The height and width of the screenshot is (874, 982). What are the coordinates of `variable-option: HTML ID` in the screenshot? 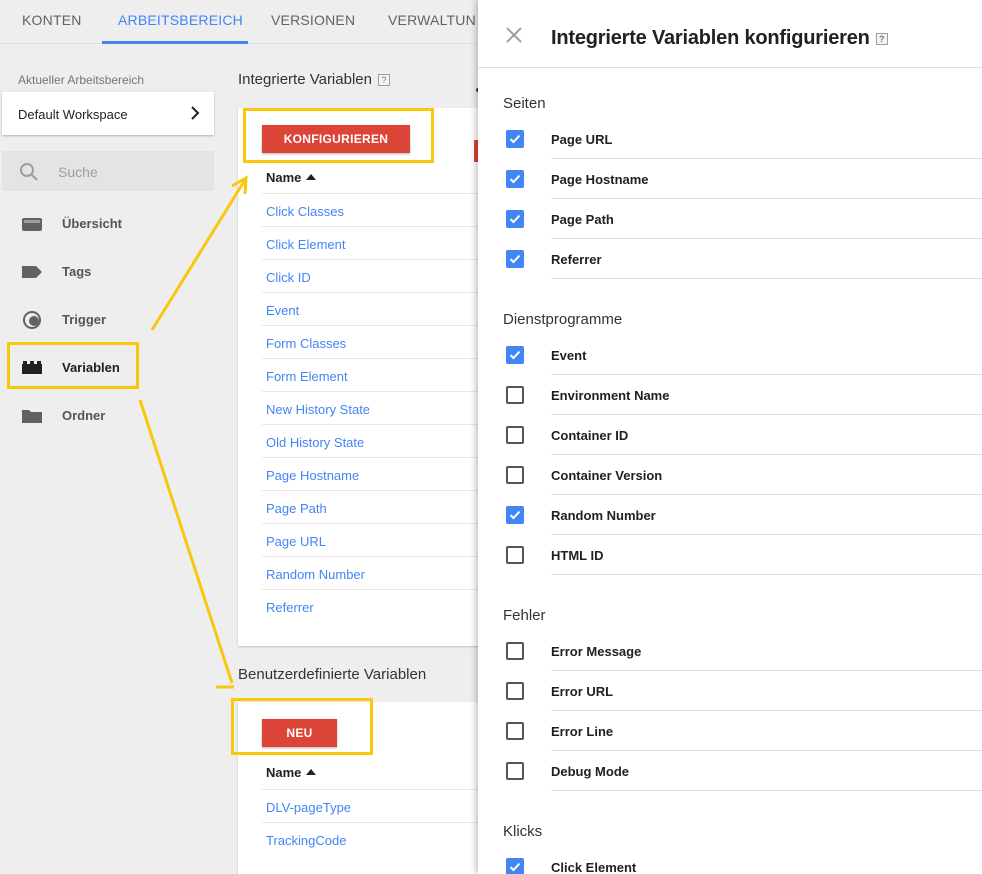 It's located at (766, 555).